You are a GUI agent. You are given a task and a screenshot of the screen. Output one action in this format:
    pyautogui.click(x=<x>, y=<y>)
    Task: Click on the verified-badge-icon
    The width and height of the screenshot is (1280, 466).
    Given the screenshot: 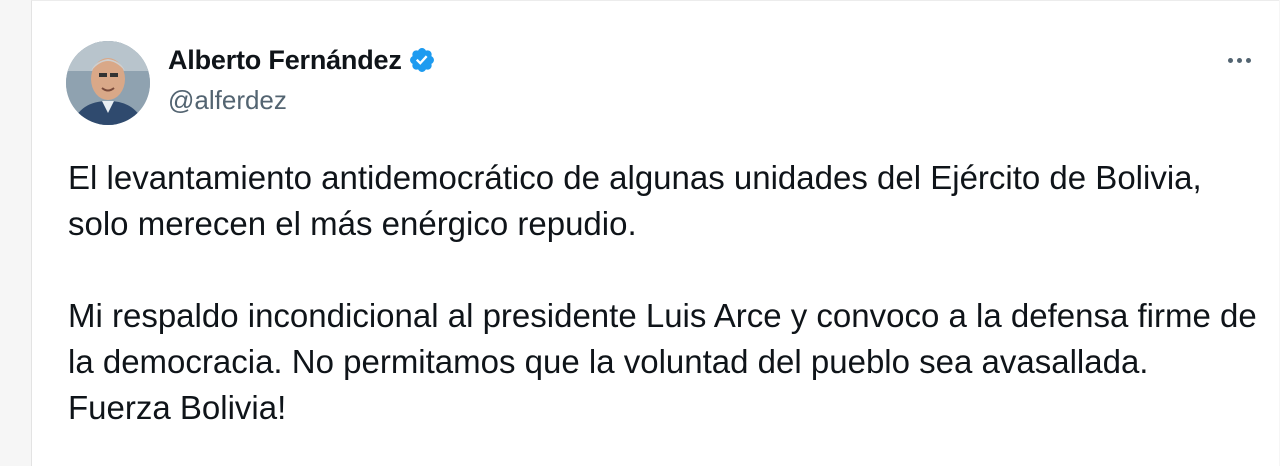 What is the action you would take?
    pyautogui.click(x=422, y=60)
    